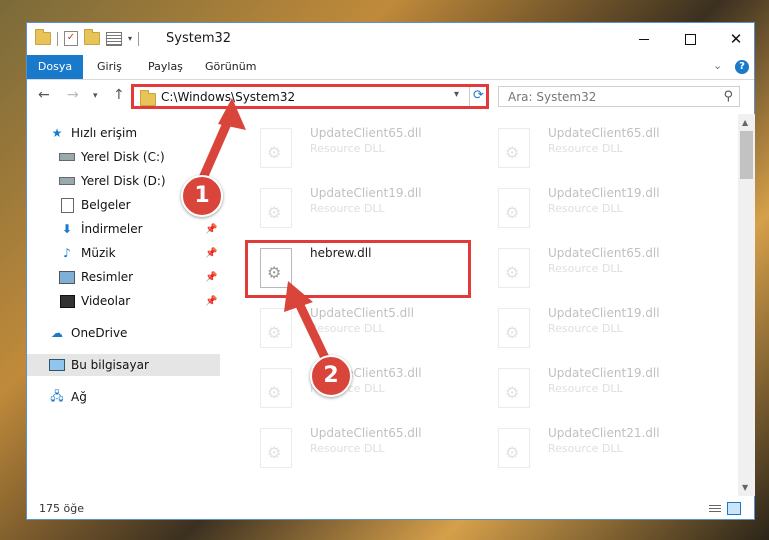  What do you see at coordinates (67, 205) in the screenshot?
I see `documents-icon` at bounding box center [67, 205].